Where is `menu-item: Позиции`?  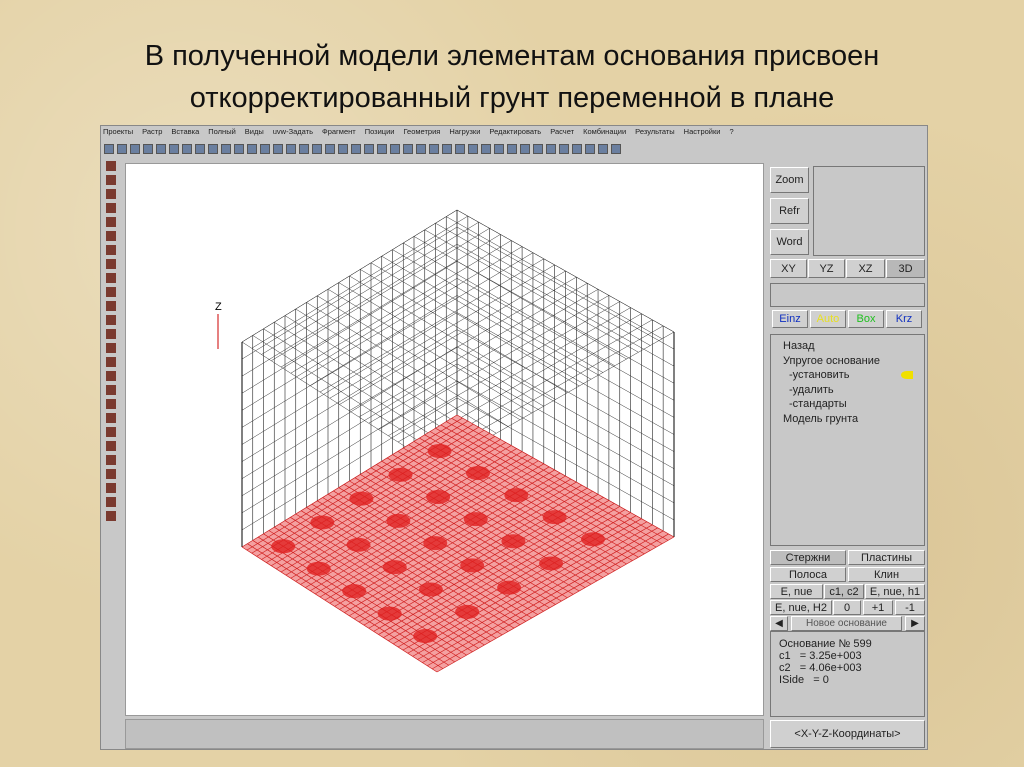
menu-item: Позиции is located at coordinates (380, 133).